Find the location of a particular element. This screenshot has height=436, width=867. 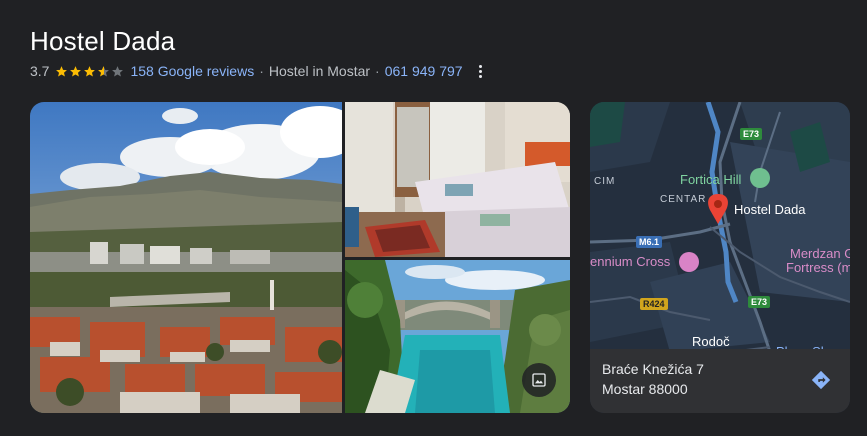

map-label-hostel: Hostel Dada is located at coordinates (770, 209).